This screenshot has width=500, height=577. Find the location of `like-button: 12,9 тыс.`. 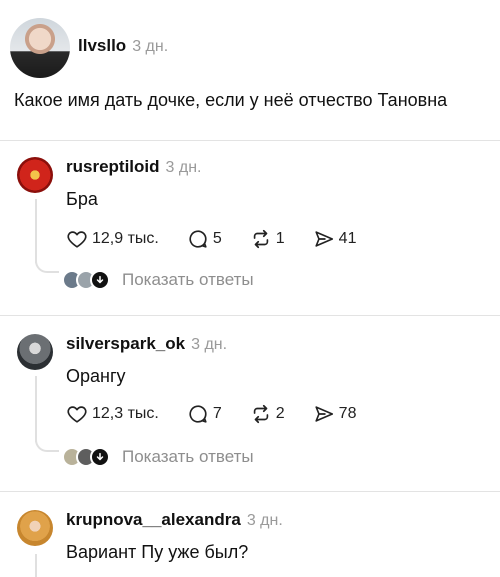

like-button: 12,9 тыс. is located at coordinates (112, 239).